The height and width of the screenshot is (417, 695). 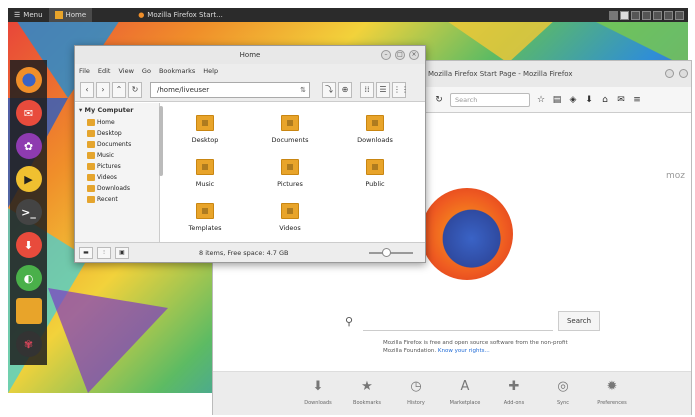 What do you see at coordinates (318, 393) in the screenshot?
I see `launcher-downloads: ⬇ Downloads` at bounding box center [318, 393].